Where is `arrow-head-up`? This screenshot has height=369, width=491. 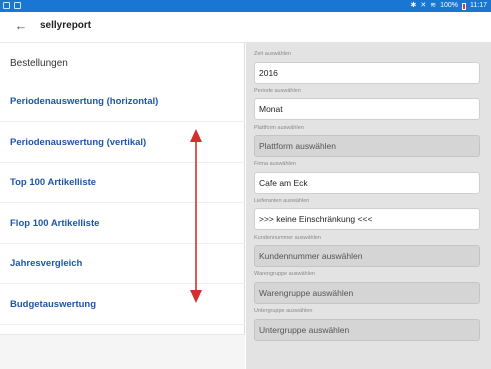 arrow-head-up is located at coordinates (196, 135).